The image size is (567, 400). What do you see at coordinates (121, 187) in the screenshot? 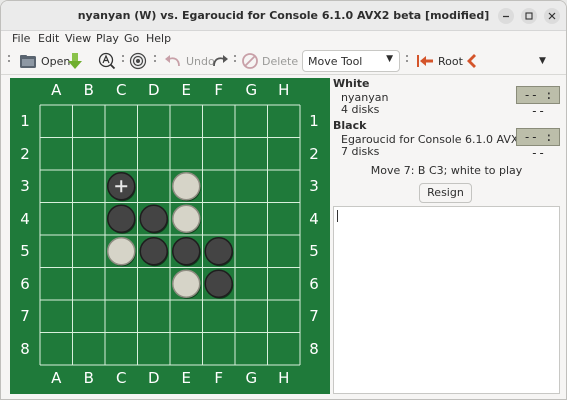
I see `black-disc-c3` at bounding box center [121, 187].